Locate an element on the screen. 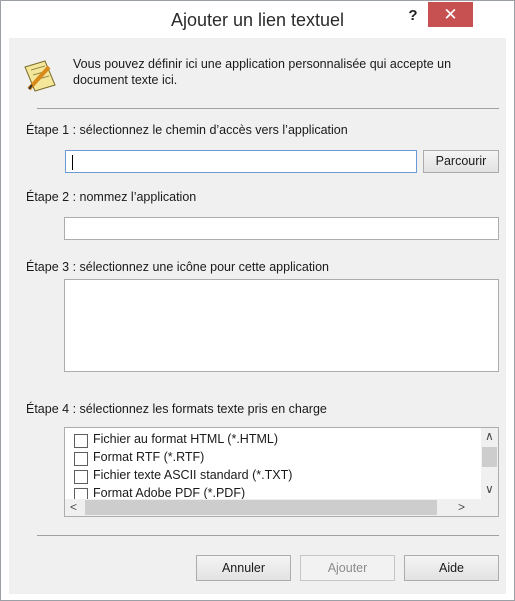  application-path-input is located at coordinates (241, 161).